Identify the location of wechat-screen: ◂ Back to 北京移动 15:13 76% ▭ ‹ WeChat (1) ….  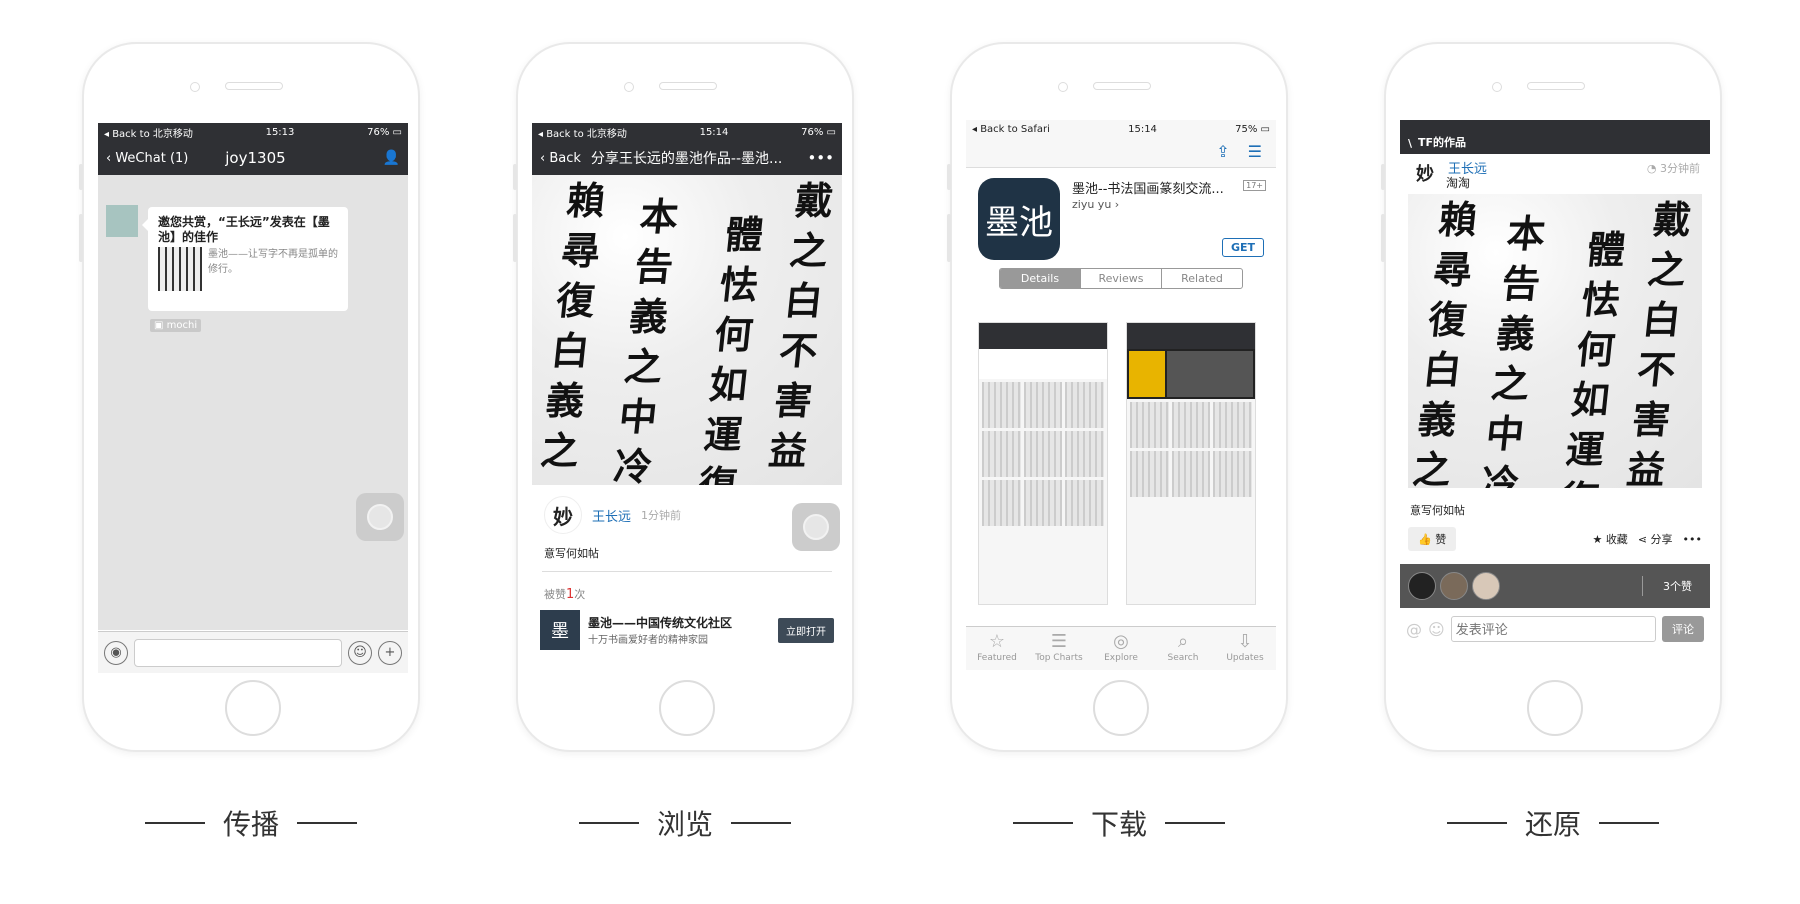
(253, 398).